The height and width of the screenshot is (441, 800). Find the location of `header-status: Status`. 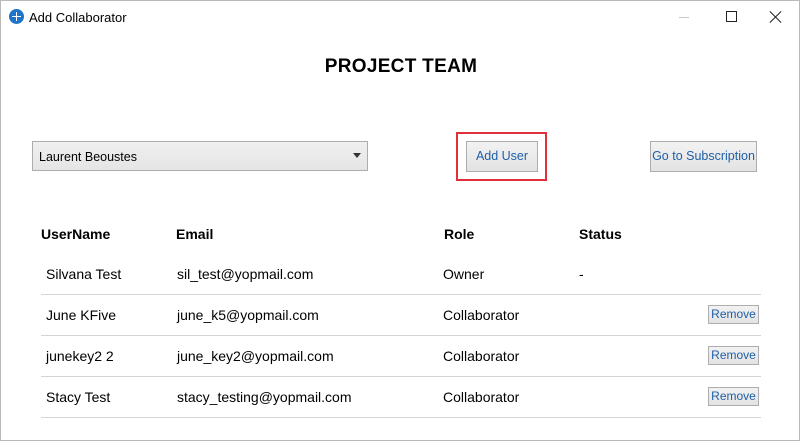

header-status: Status is located at coordinates (600, 234).